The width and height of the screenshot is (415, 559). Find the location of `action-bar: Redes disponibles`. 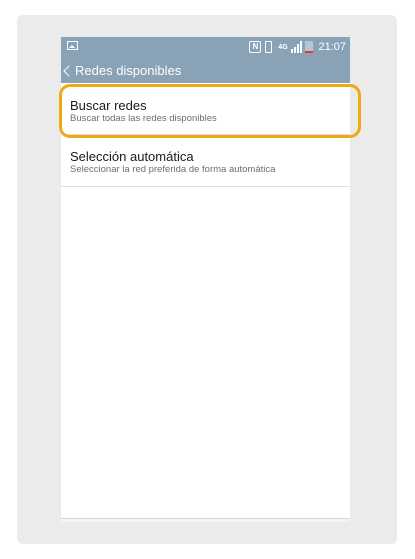

action-bar: Redes disponibles is located at coordinates (205, 70).